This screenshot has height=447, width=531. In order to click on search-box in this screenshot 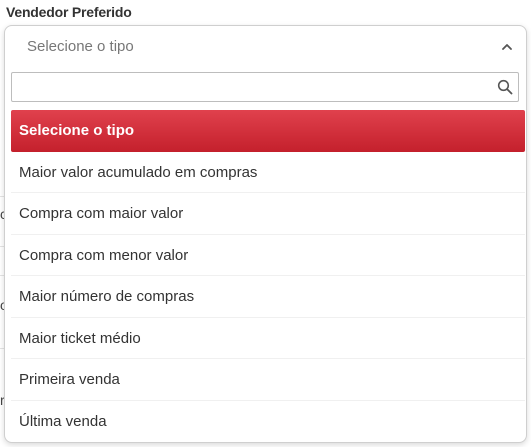, I will do `click(265, 87)`.